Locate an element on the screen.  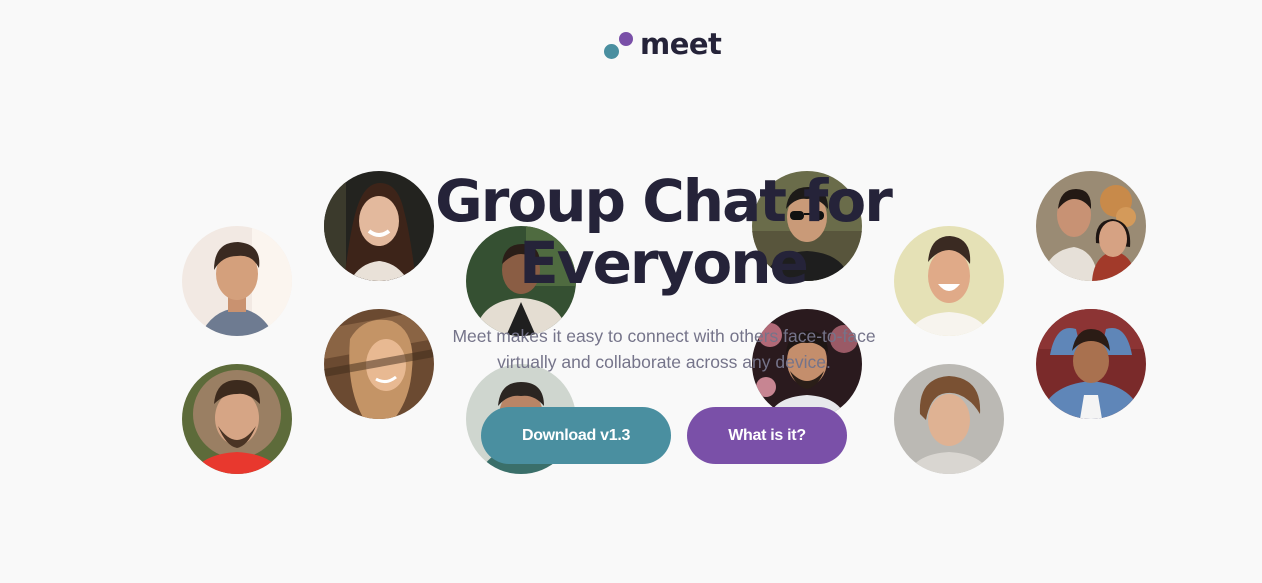
brand-logo: meet is located at coordinates (663, 44).